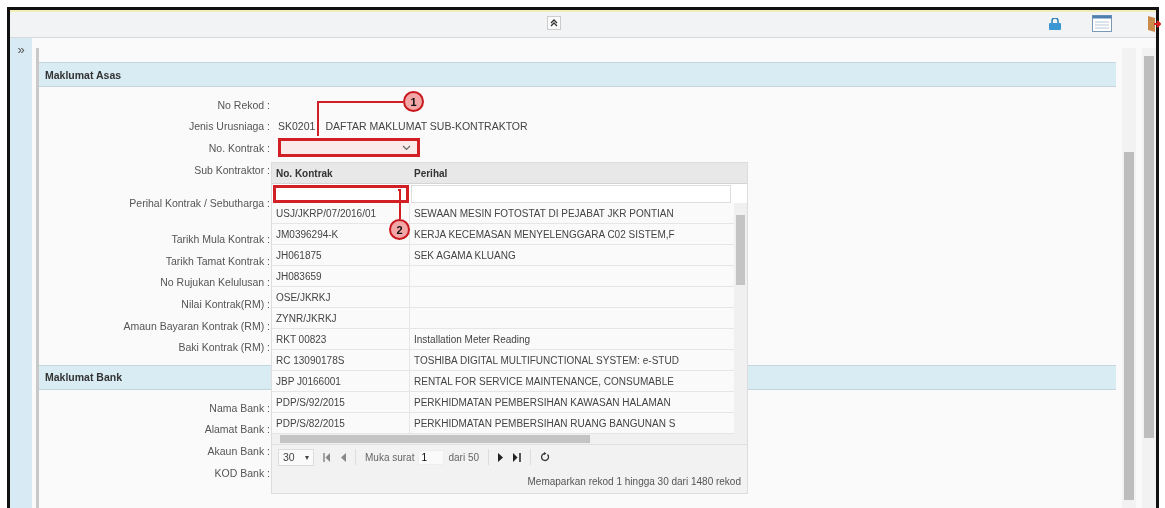 This screenshot has height=508, width=1165. Describe the element at coordinates (349, 148) in the screenshot. I see `dropdown-field` at that location.